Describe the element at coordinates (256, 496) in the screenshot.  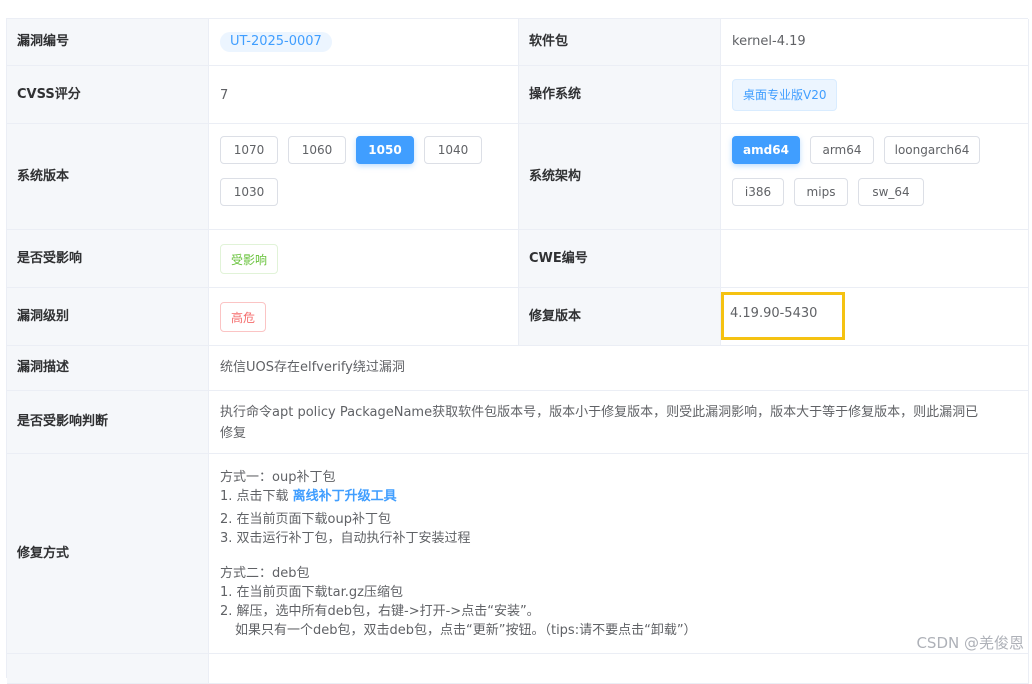
I see `method-1-step-1-text: 1. 点击下载` at that location.